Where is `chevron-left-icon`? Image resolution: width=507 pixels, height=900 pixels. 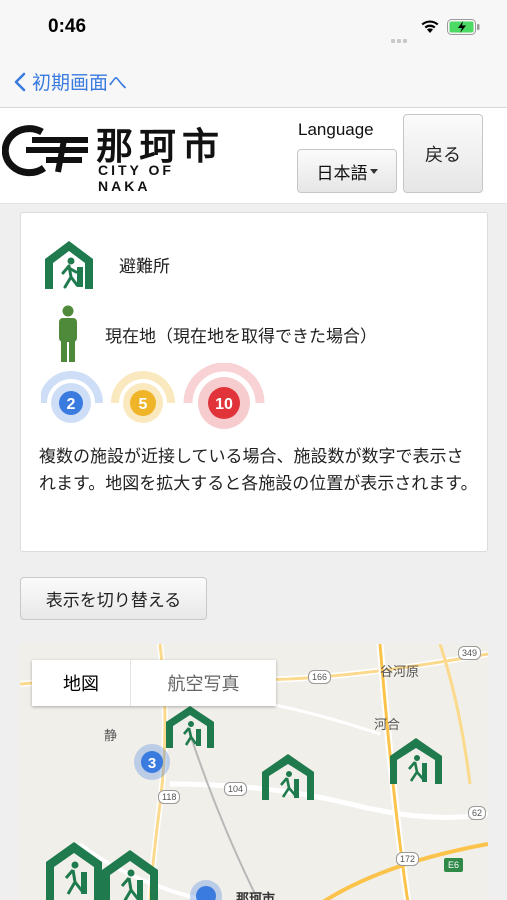 chevron-left-icon is located at coordinates (20, 81).